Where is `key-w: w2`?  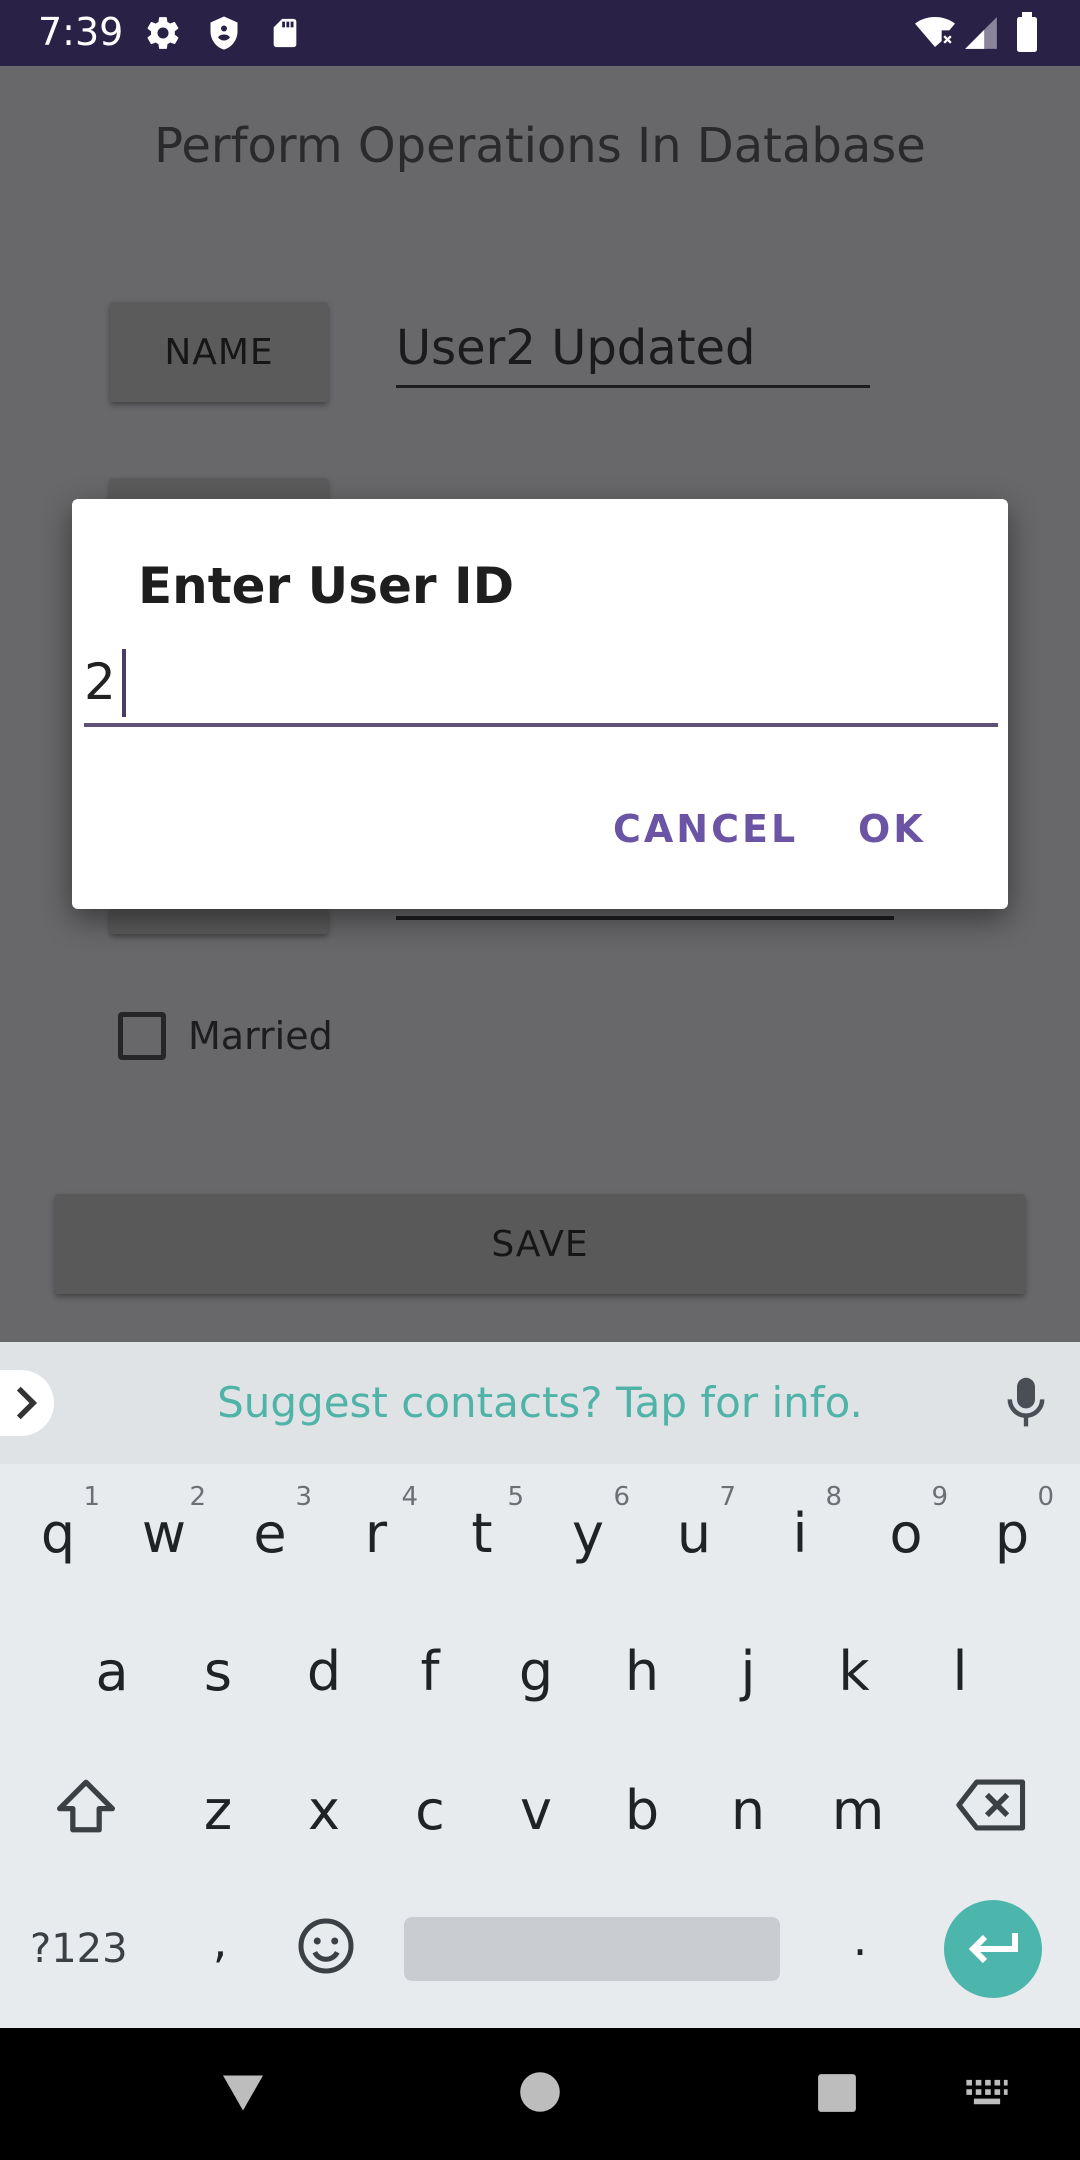
key-w: w2 is located at coordinates (164, 1523).